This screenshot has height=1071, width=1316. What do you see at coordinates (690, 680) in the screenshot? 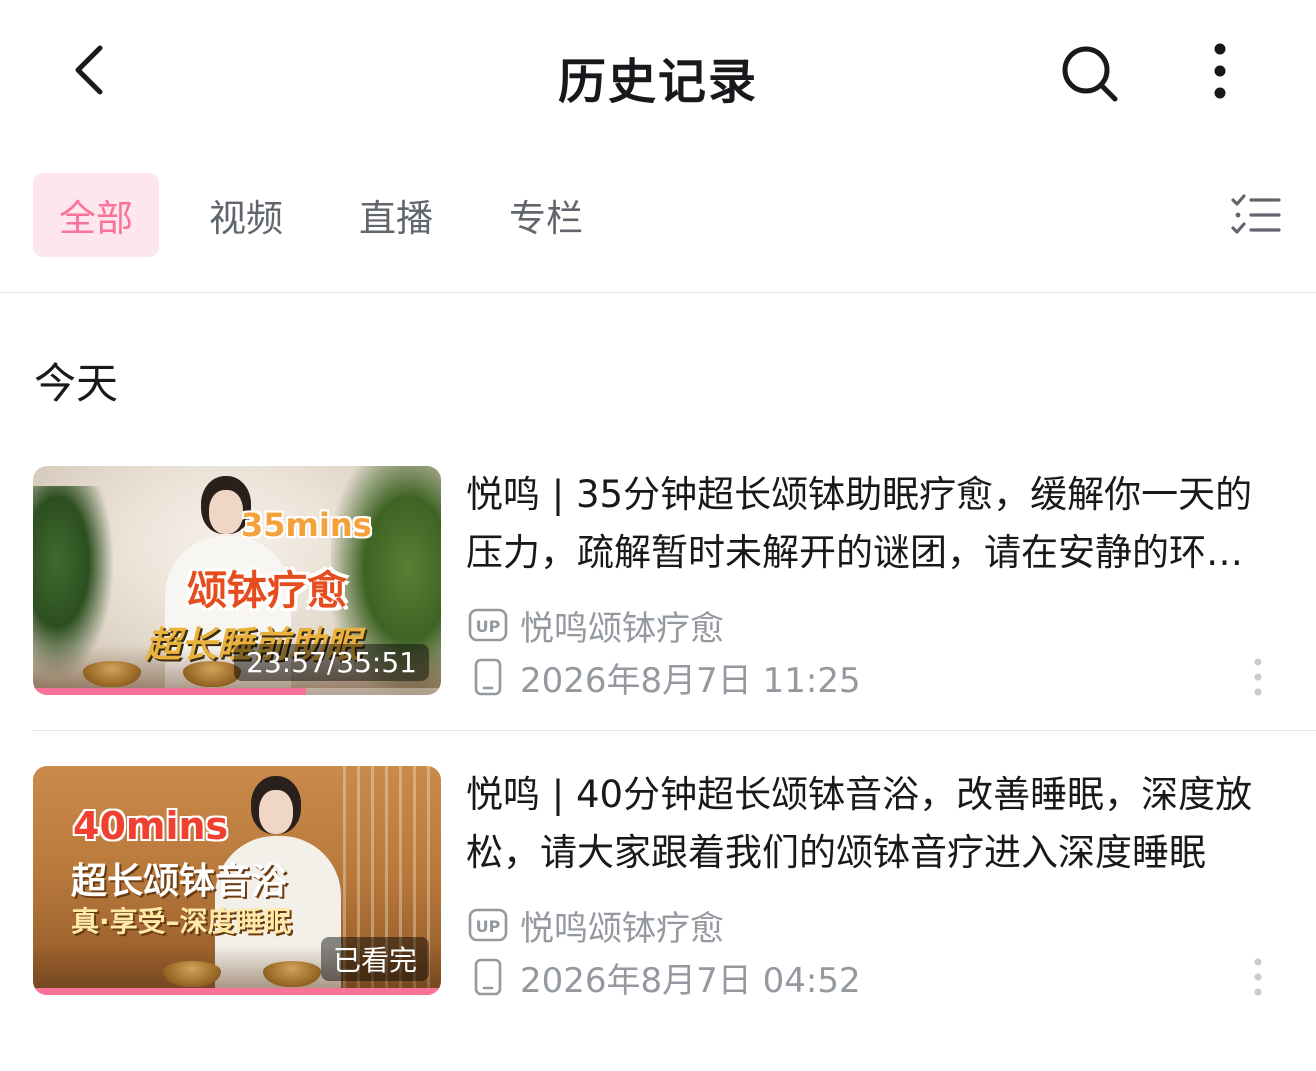
I see `watch-time: 2026年8月7日 11:25` at bounding box center [690, 680].